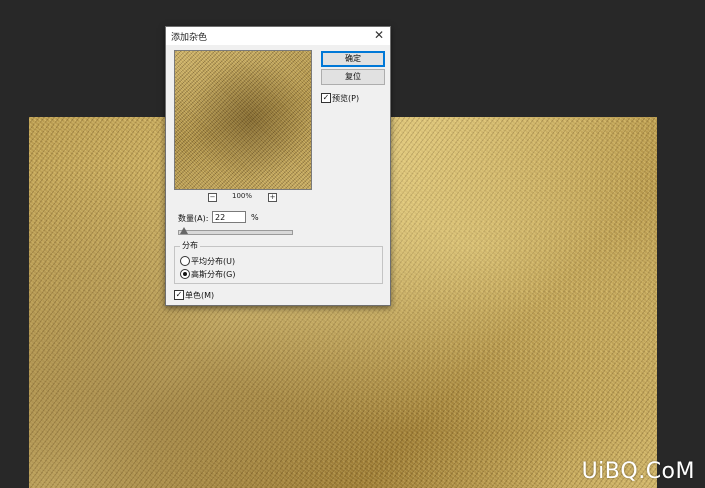 The width and height of the screenshot is (705, 488). I want to click on gaussian-radio-label: 高斯分布(G), so click(213, 274).